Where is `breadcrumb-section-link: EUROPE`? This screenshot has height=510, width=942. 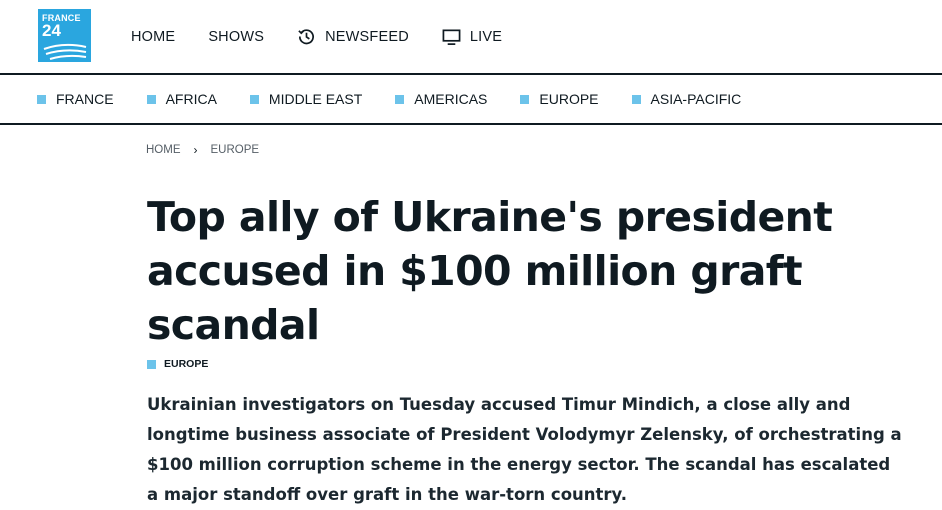 breadcrumb-section-link: EUROPE is located at coordinates (235, 150).